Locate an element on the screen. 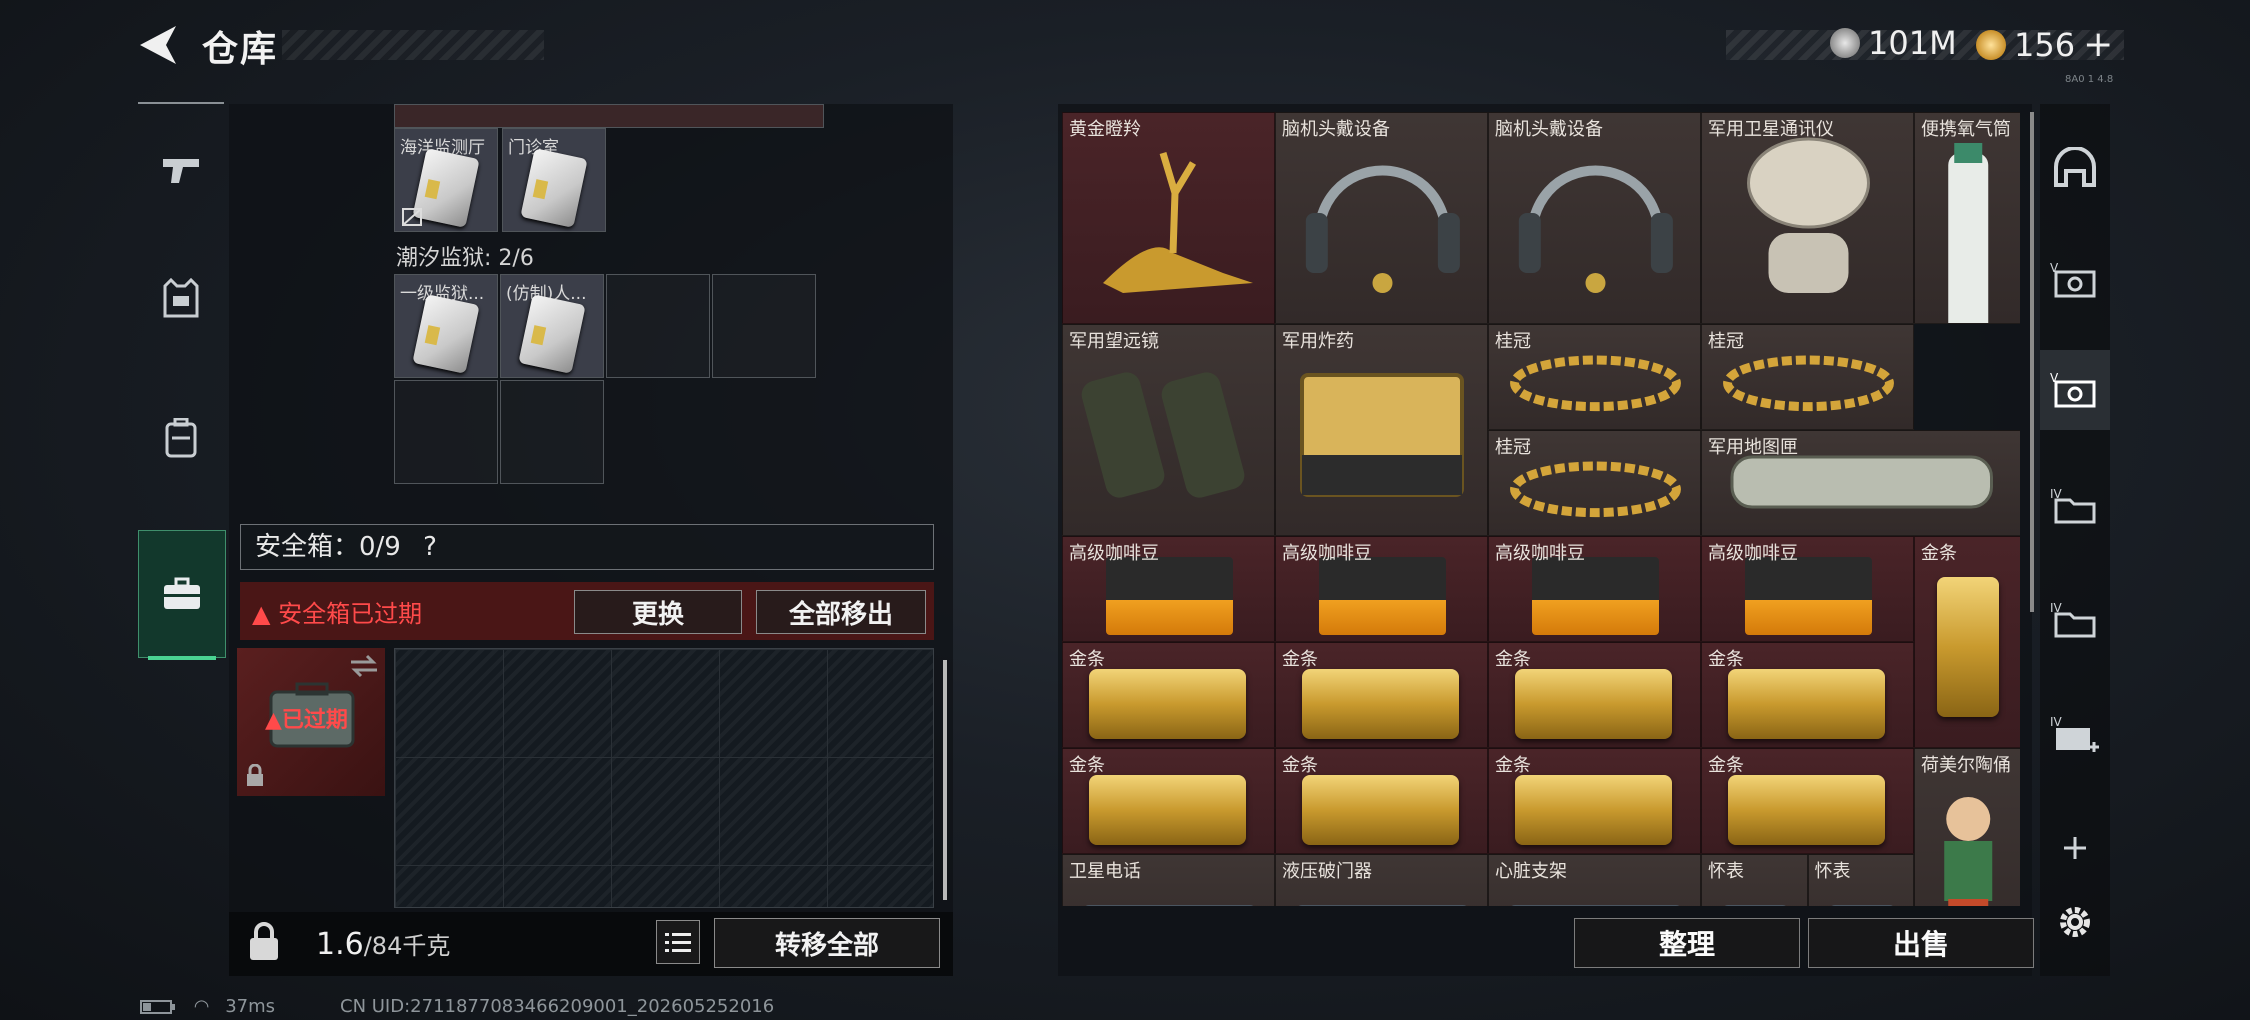 The width and height of the screenshot is (2250, 1020). nav-add-storage is located at coordinates (2075, 848).